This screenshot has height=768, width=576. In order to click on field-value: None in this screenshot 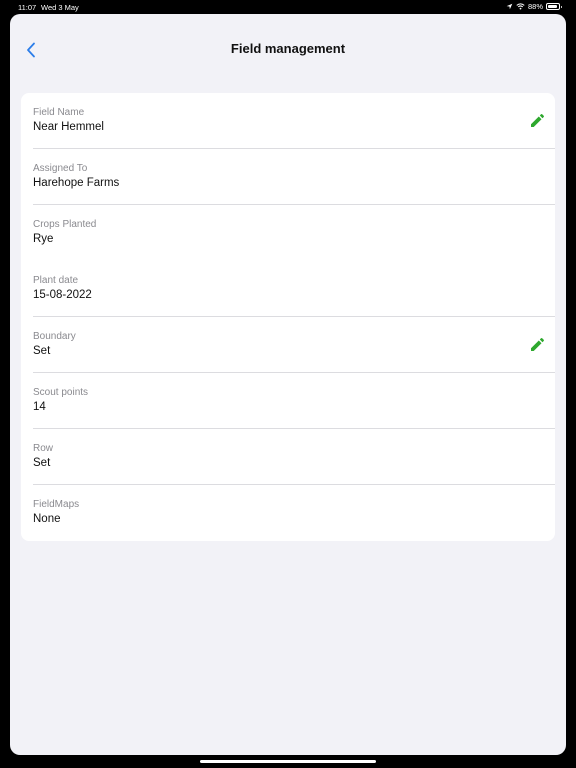, I will do `click(47, 519)`.